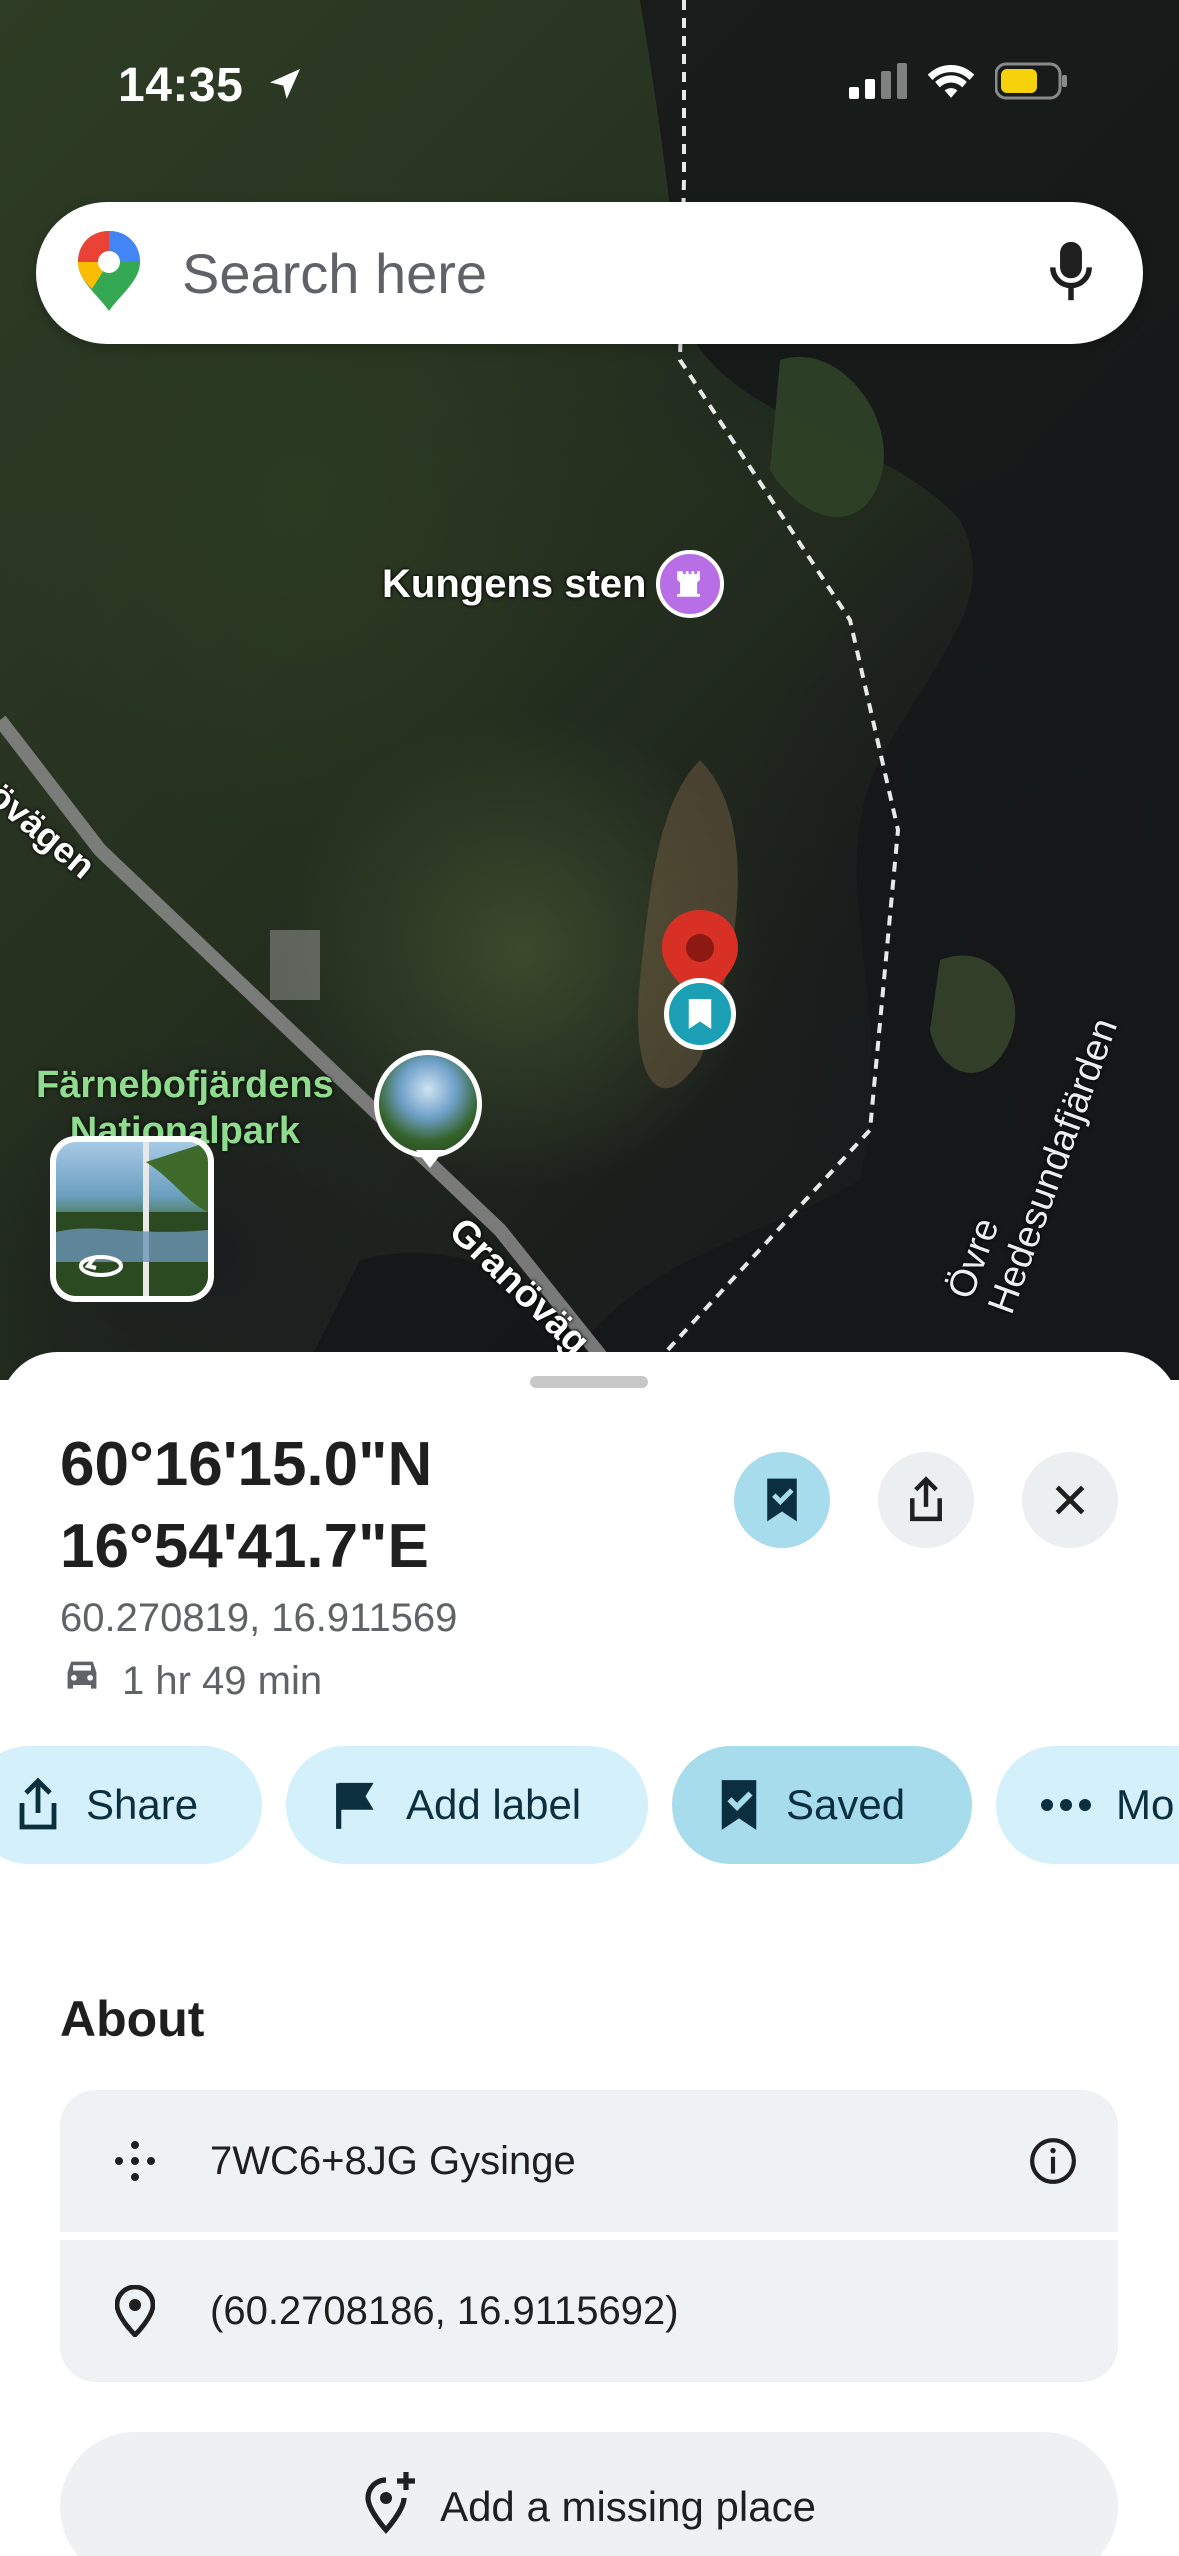 The height and width of the screenshot is (2556, 1179). I want to click on latitude-dms: 60°16'15.0"N, so click(246, 1464).